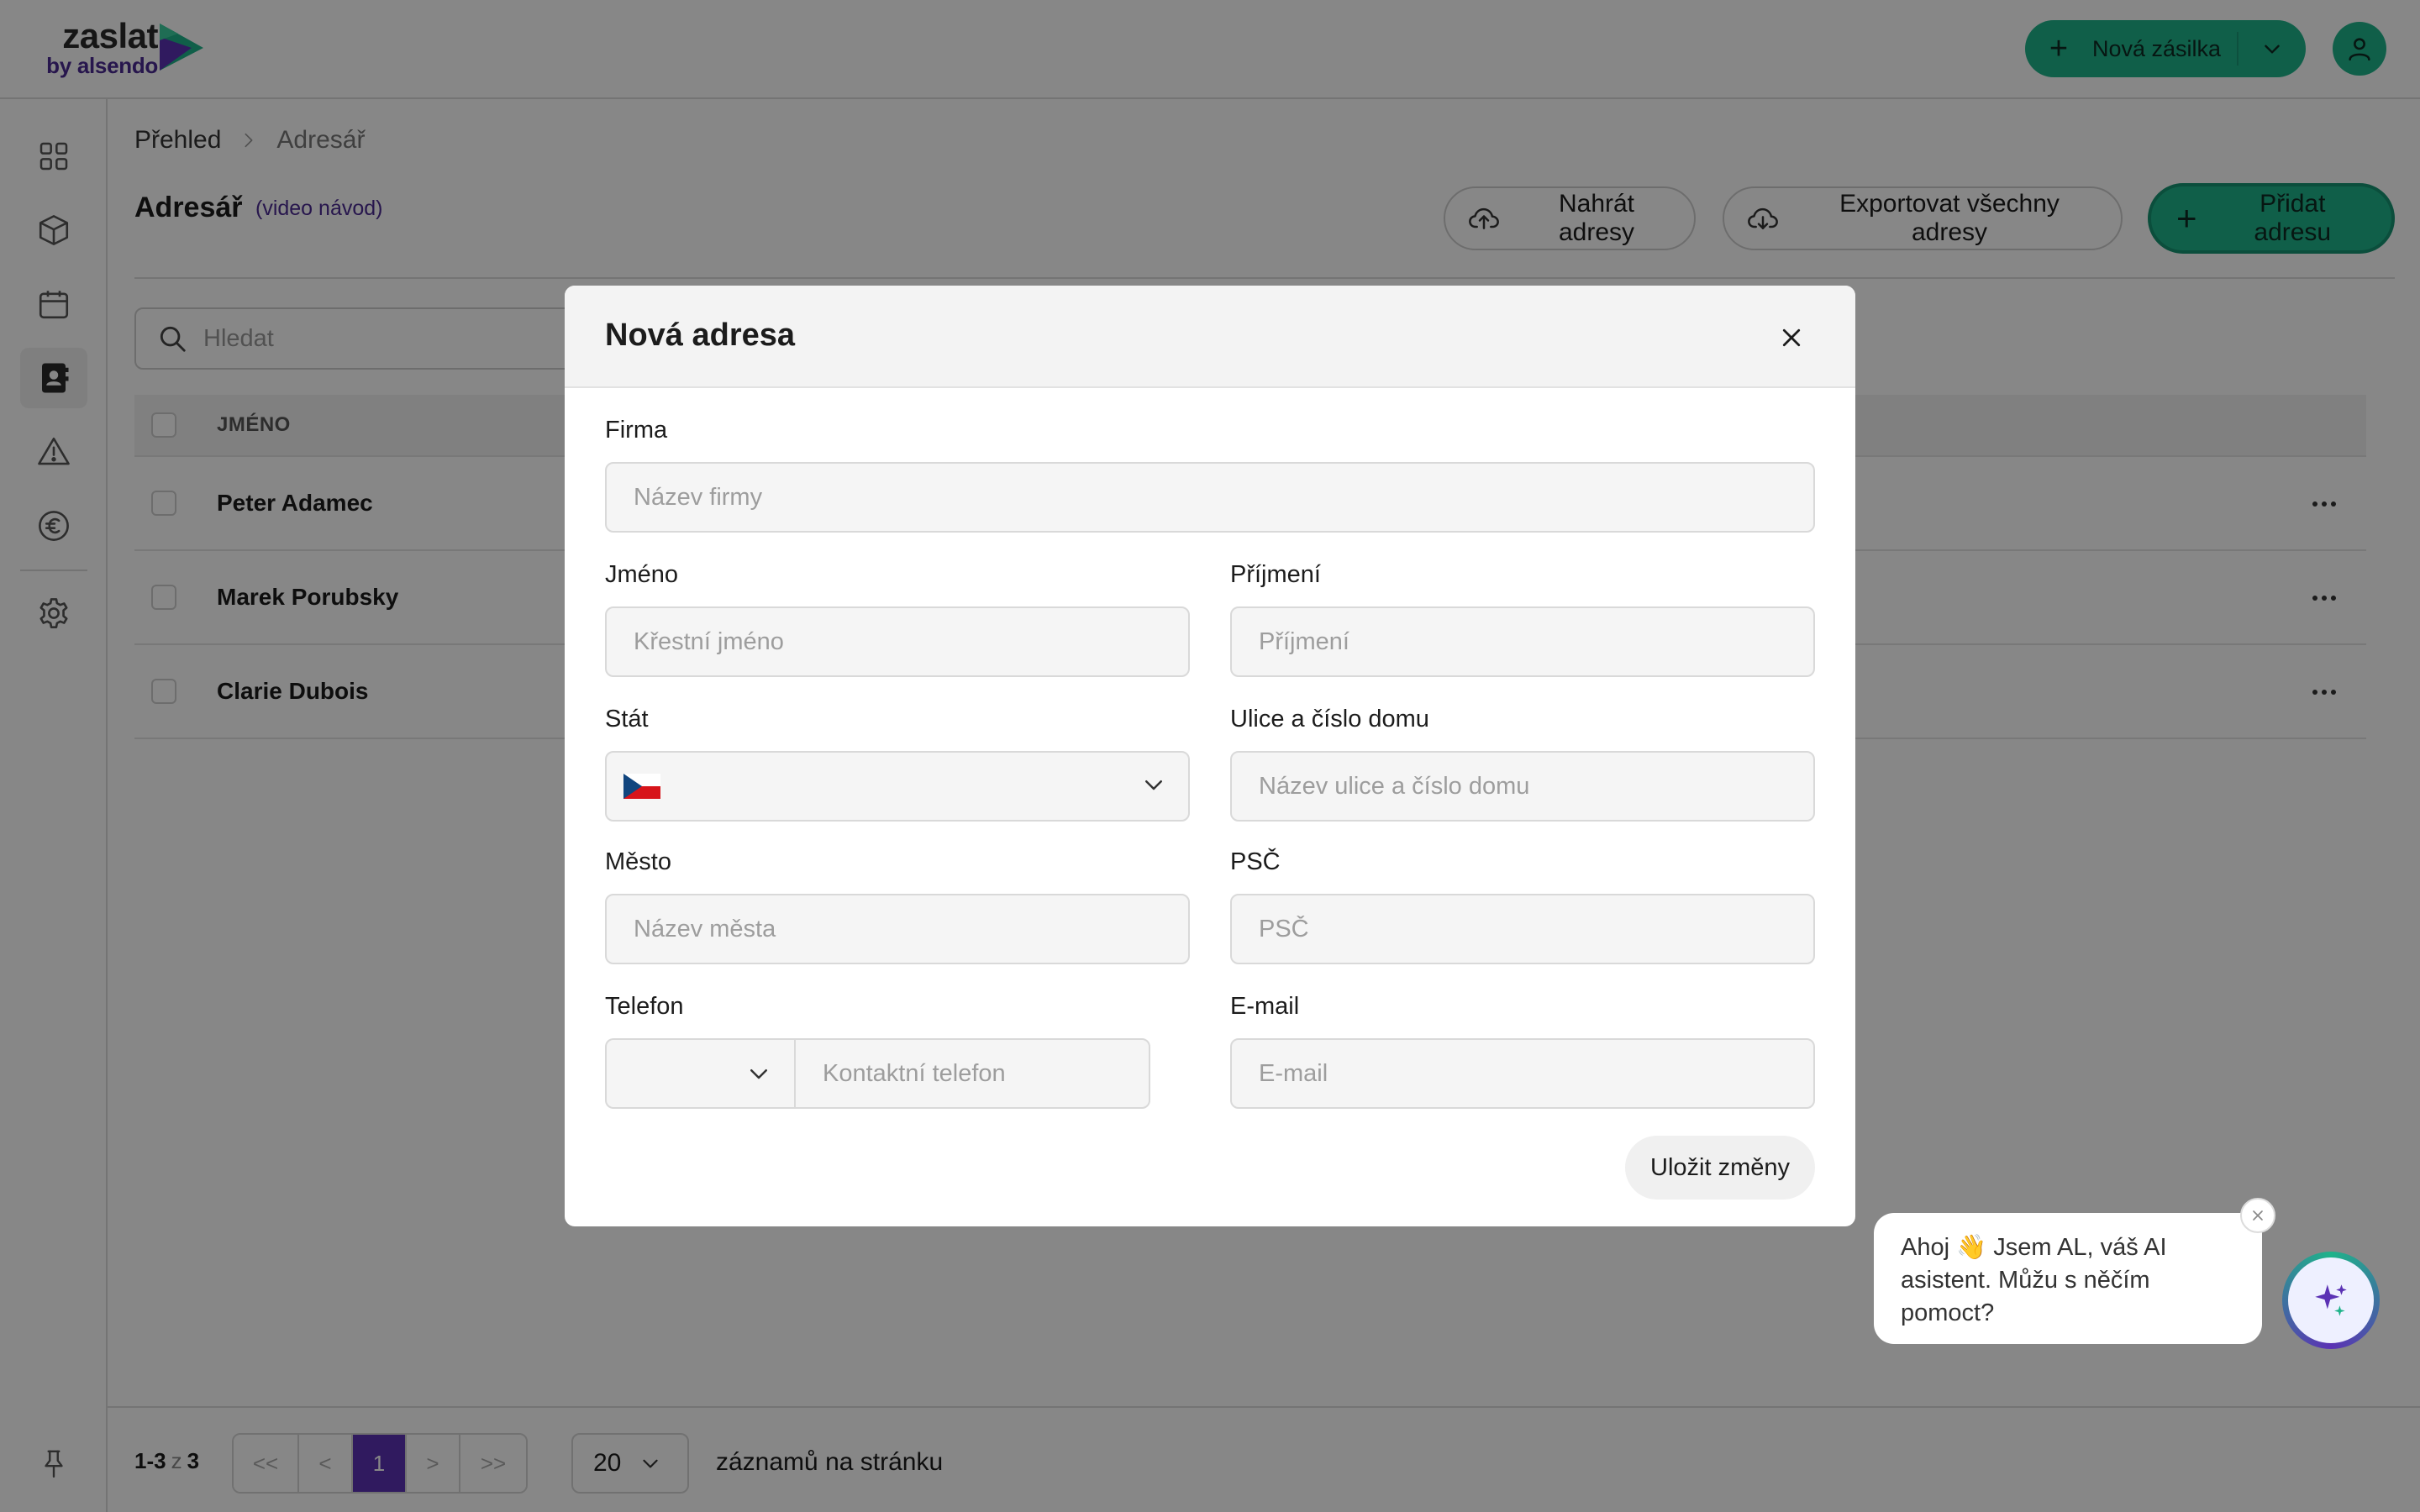 The width and height of the screenshot is (2420, 1512). I want to click on zip-label: PSČ, so click(1255, 861).